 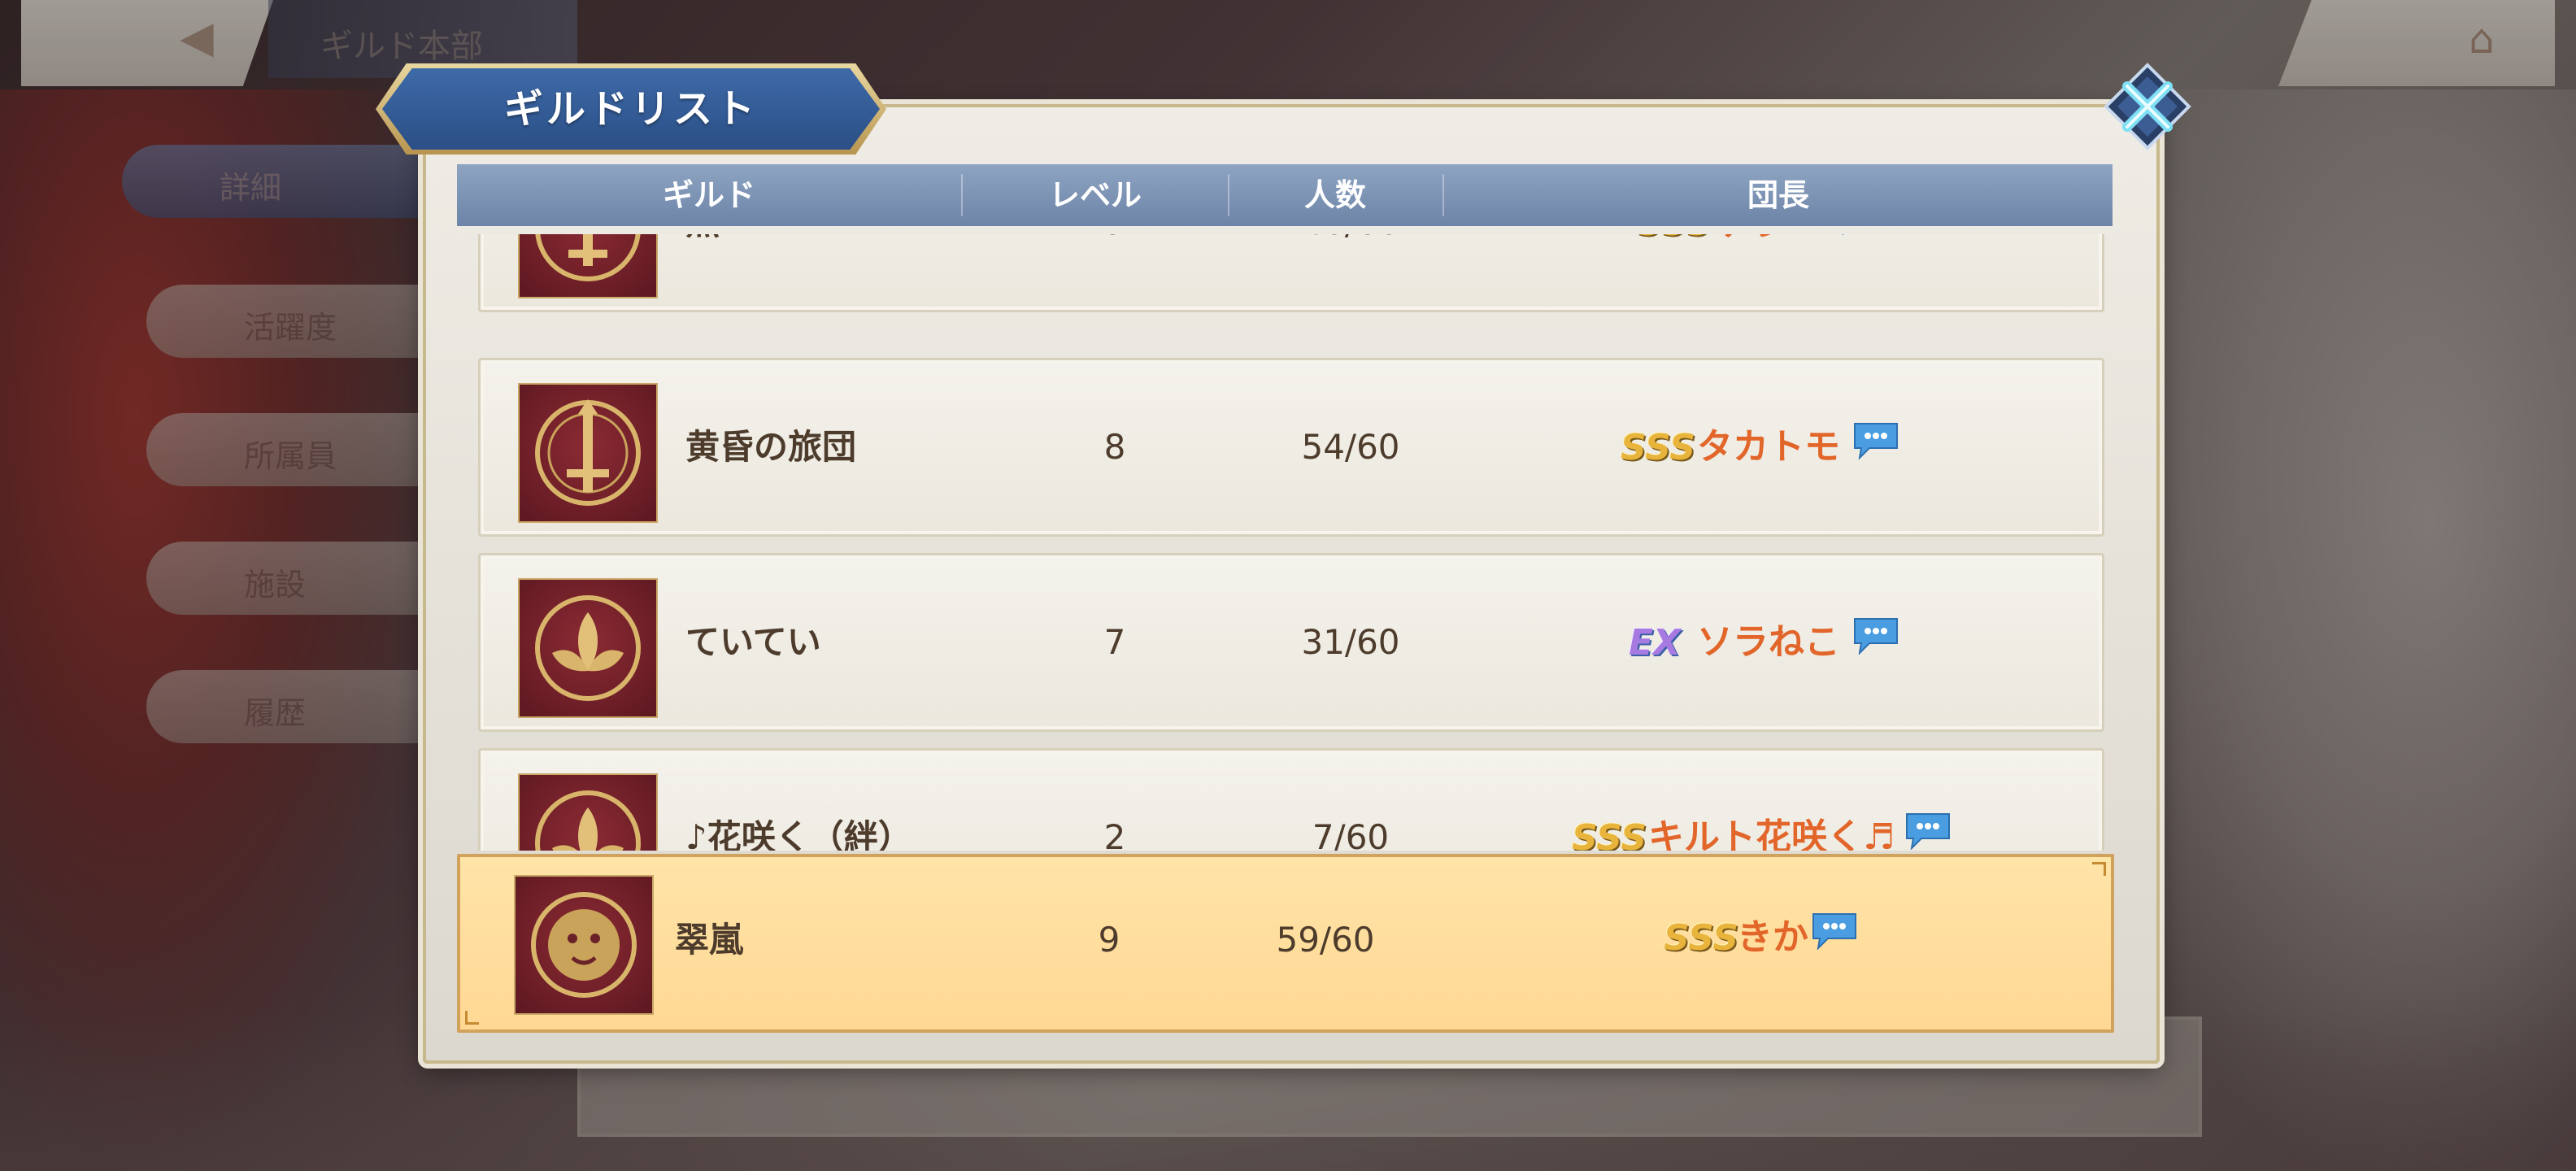 What do you see at coordinates (1768, 642) in the screenshot?
I see `leader-name: ソラねこ` at bounding box center [1768, 642].